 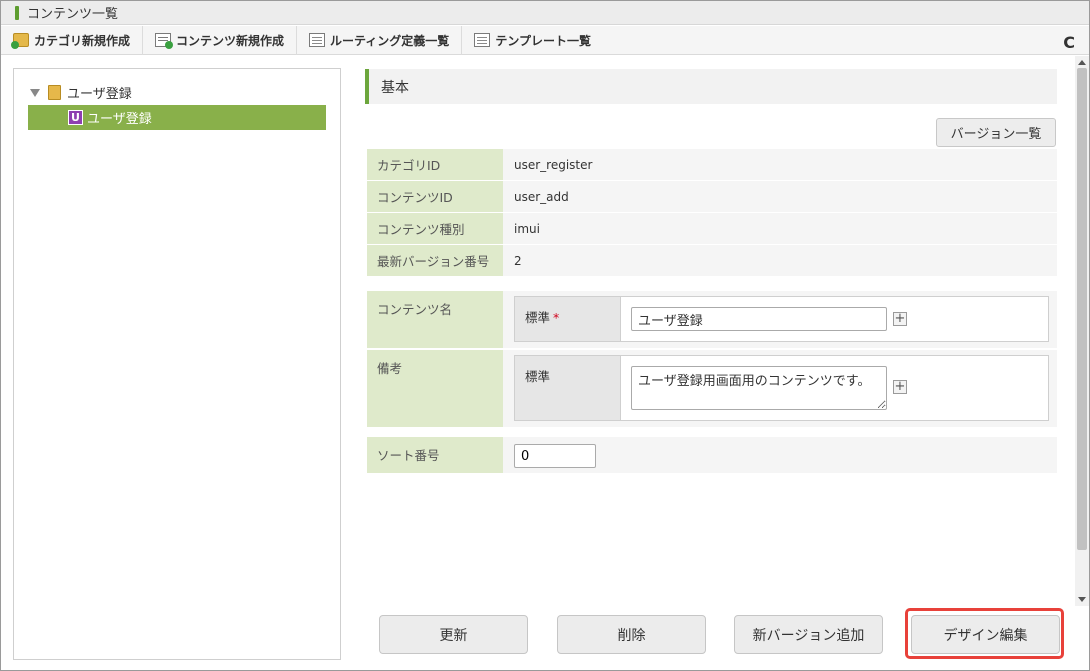 What do you see at coordinates (759, 319) in the screenshot?
I see `content-name-input` at bounding box center [759, 319].